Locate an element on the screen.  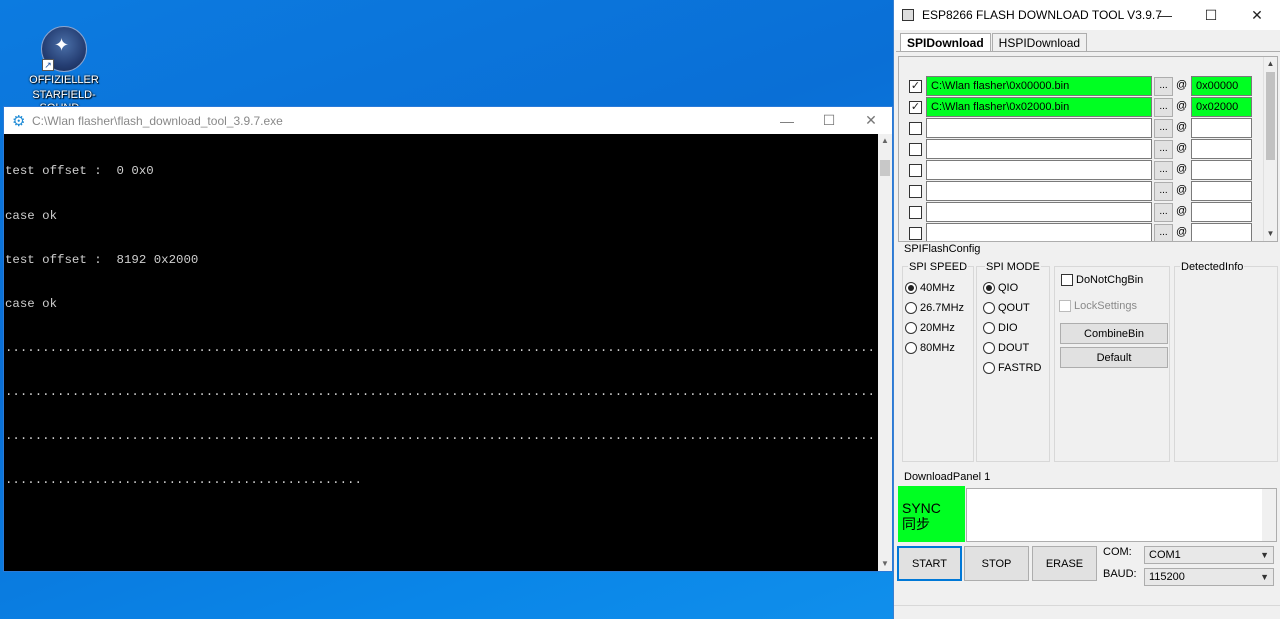
esp-title: ESP8266 FLASH DOWNLOAD TOOL V3.9.7 is located at coordinates (1042, 15).